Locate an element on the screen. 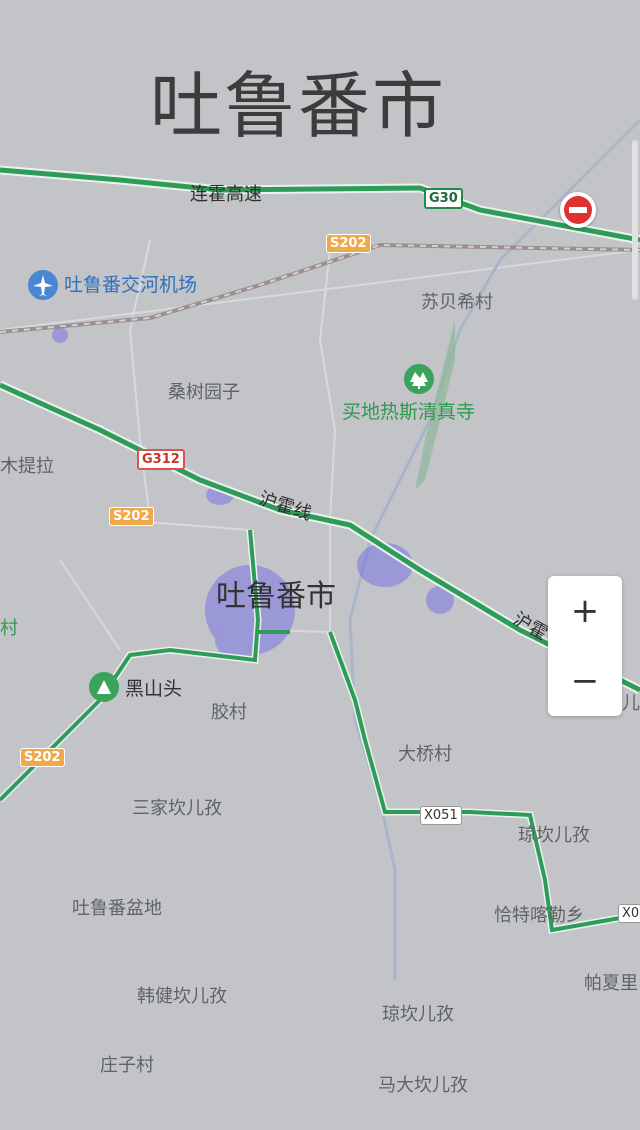  mountain-icon is located at coordinates (104, 687).